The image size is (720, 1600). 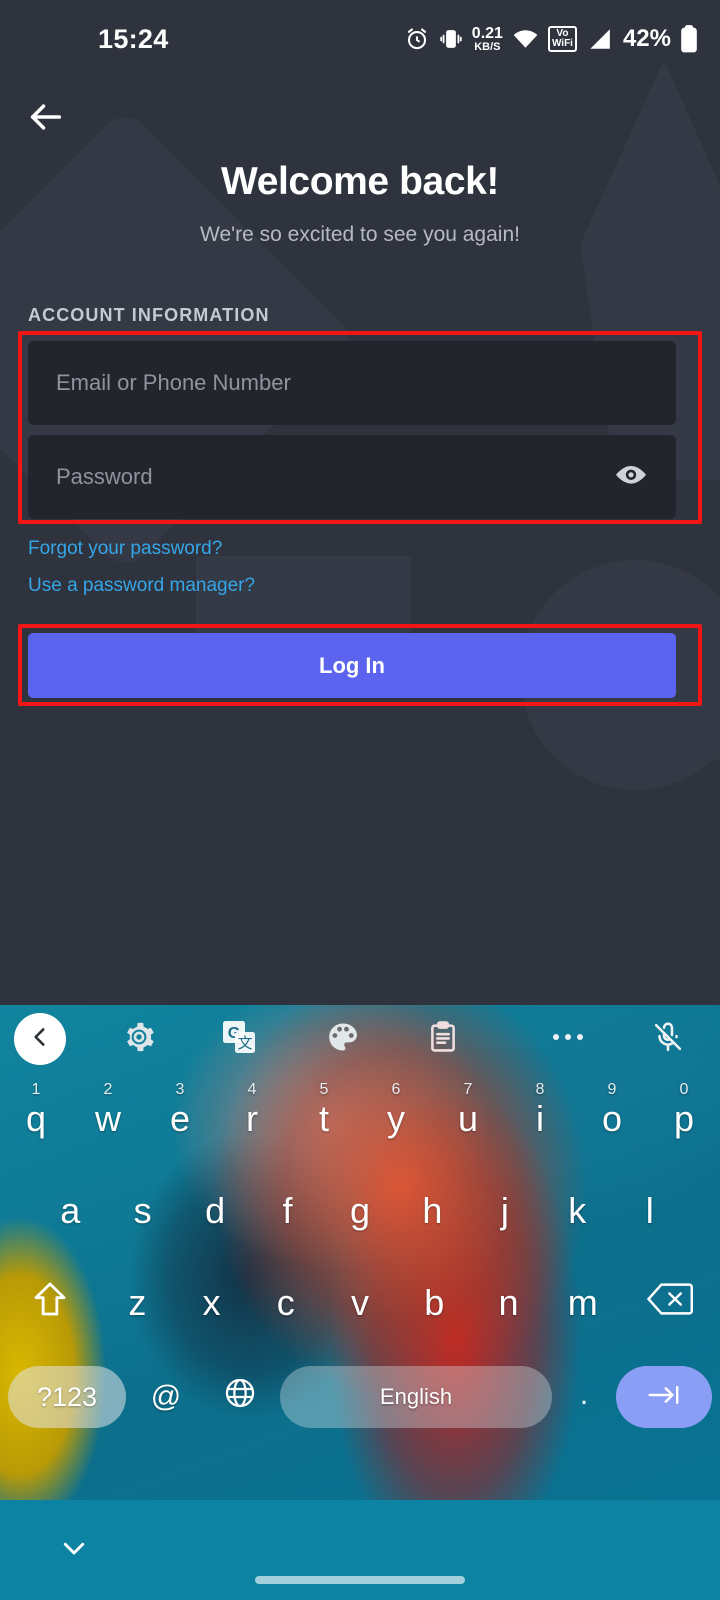 I want to click on chevron-left-icon, so click(x=40, y=1039).